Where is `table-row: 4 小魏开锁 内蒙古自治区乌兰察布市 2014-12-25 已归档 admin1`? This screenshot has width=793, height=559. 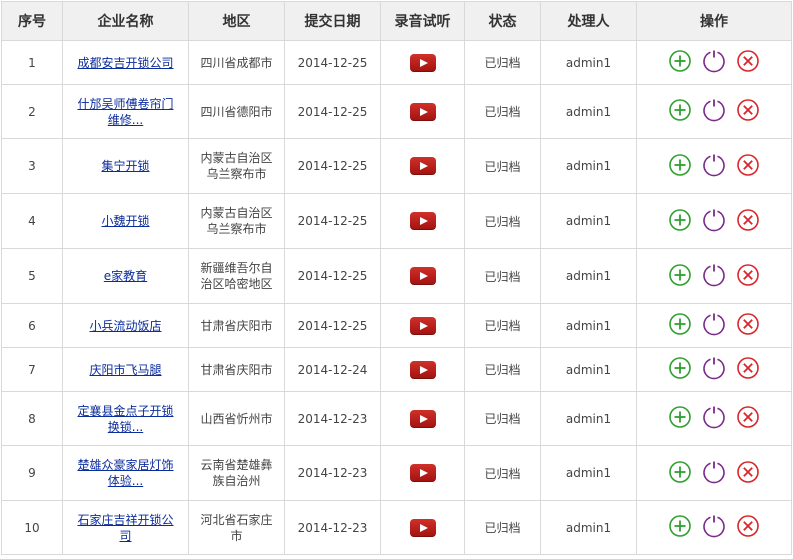 table-row: 4 小魏开锁 内蒙古自治区乌兰察布市 2014-12-25 已归档 admin1 is located at coordinates (396, 221).